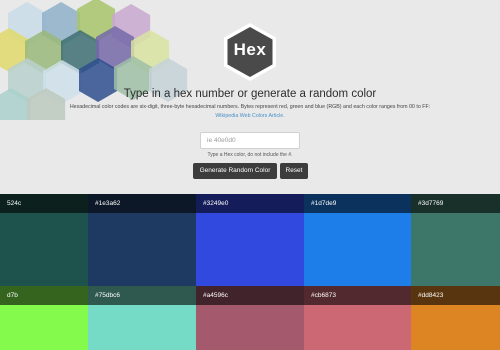 This screenshot has height=350, width=500. Describe the element at coordinates (455, 203) in the screenshot. I see `color-swatch-label: #3d7769` at that location.